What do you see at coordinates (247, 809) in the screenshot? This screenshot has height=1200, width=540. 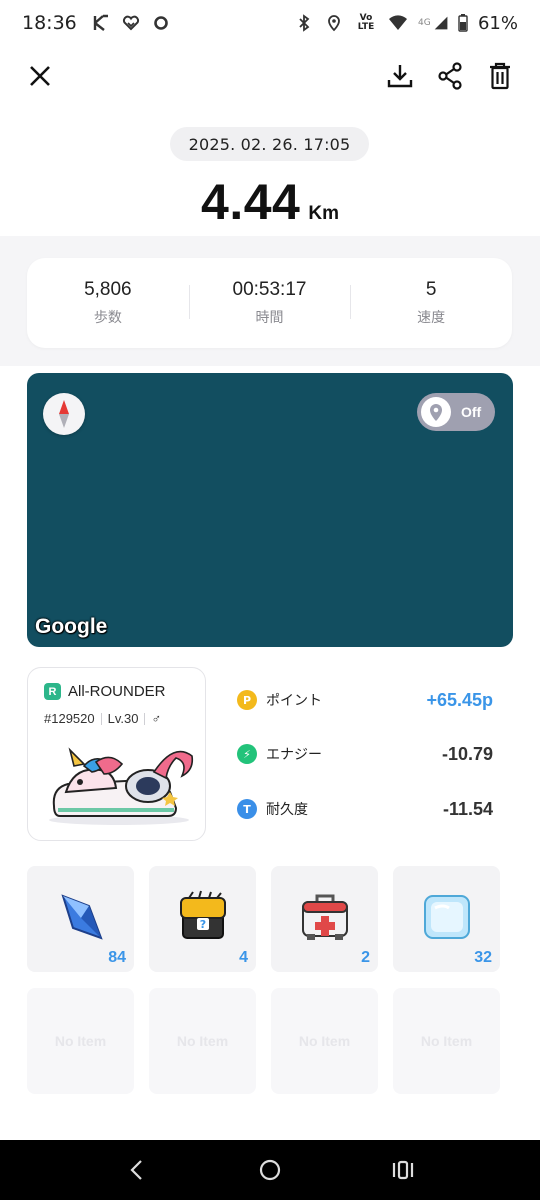 I see `durability-icon: T` at bounding box center [247, 809].